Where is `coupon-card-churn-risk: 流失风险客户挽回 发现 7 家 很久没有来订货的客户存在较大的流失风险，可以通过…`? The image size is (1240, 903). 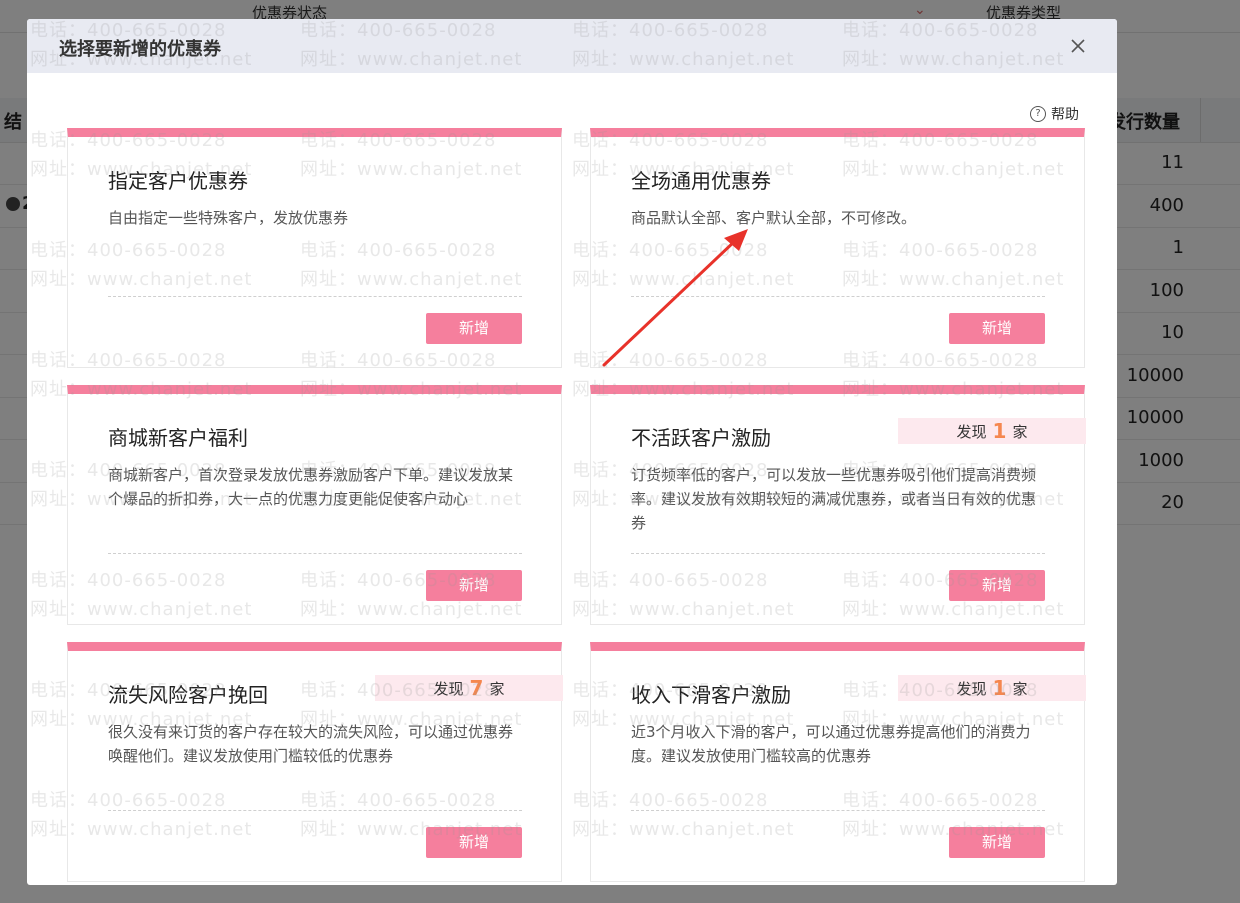 coupon-card-churn-risk: 流失风险客户挽回 发现 7 家 很久没有来订货的客户存在较大的流失风险，可以通过… is located at coordinates (315, 762).